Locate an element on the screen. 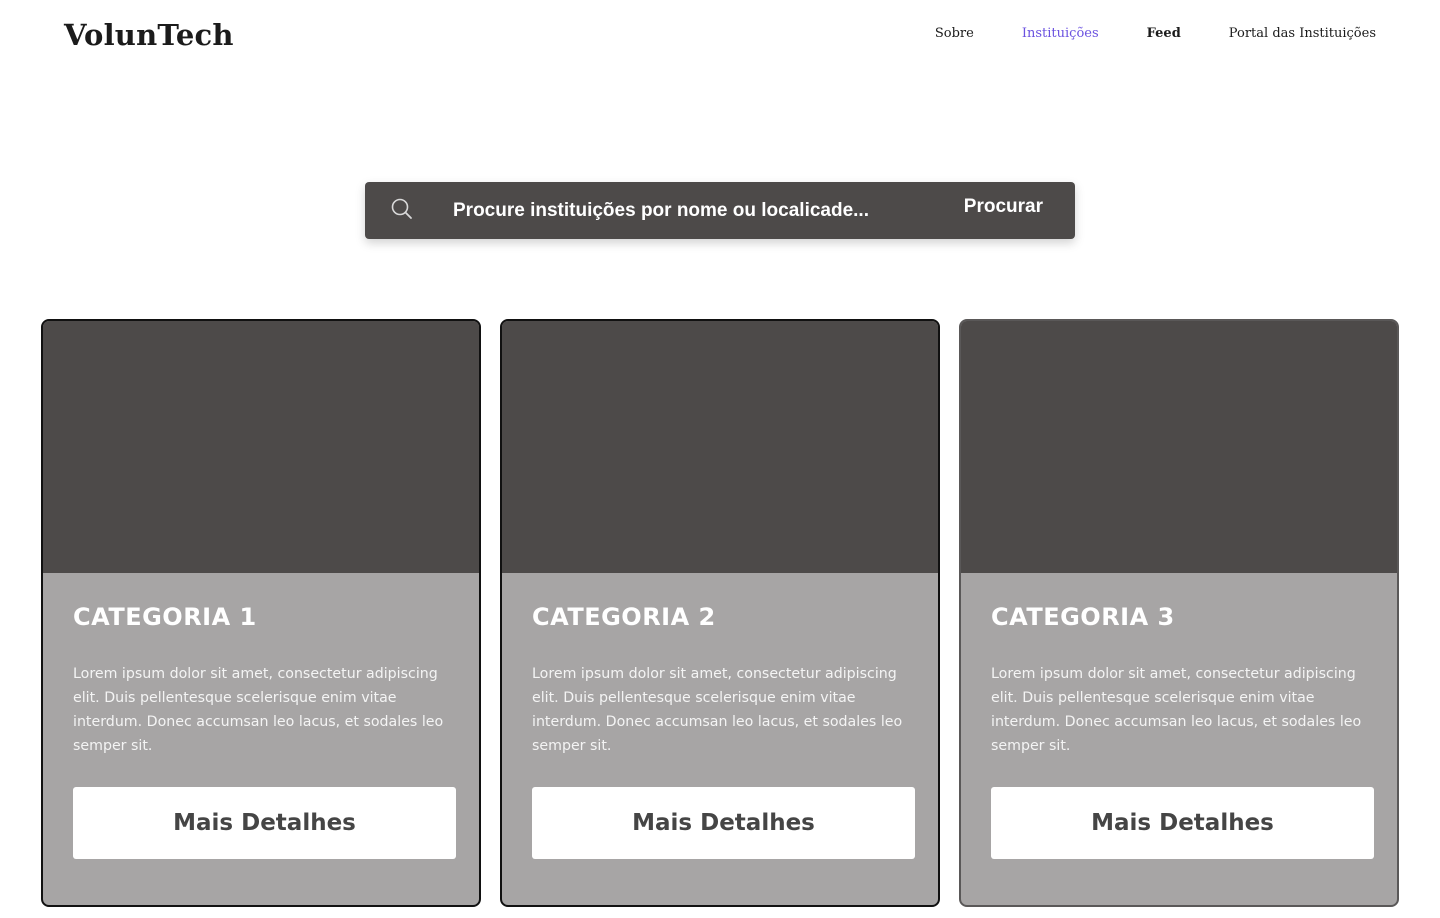  card-title: CATEGORIA 1 is located at coordinates (165, 617).